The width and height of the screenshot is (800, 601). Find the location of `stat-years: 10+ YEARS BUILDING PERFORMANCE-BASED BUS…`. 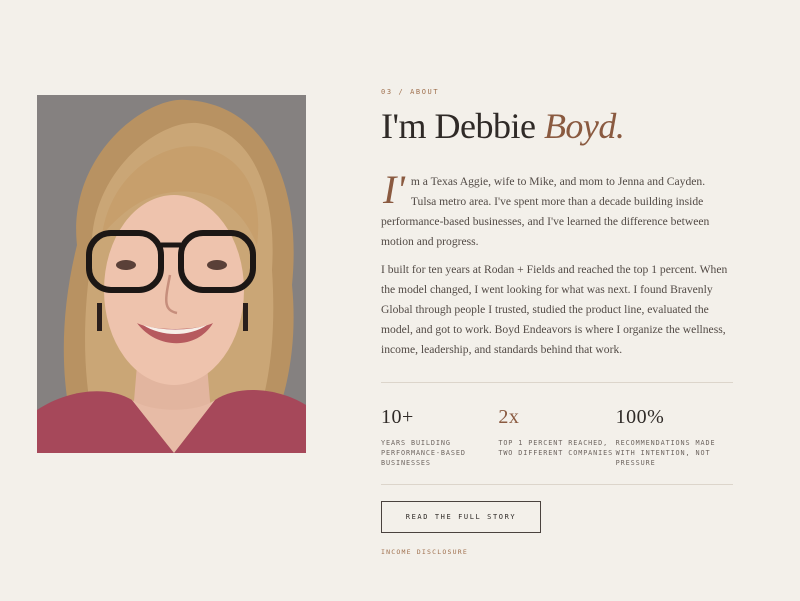

stat-years: 10+ YEARS BUILDING PERFORMANCE-BASED BUS… is located at coordinates (439, 437).